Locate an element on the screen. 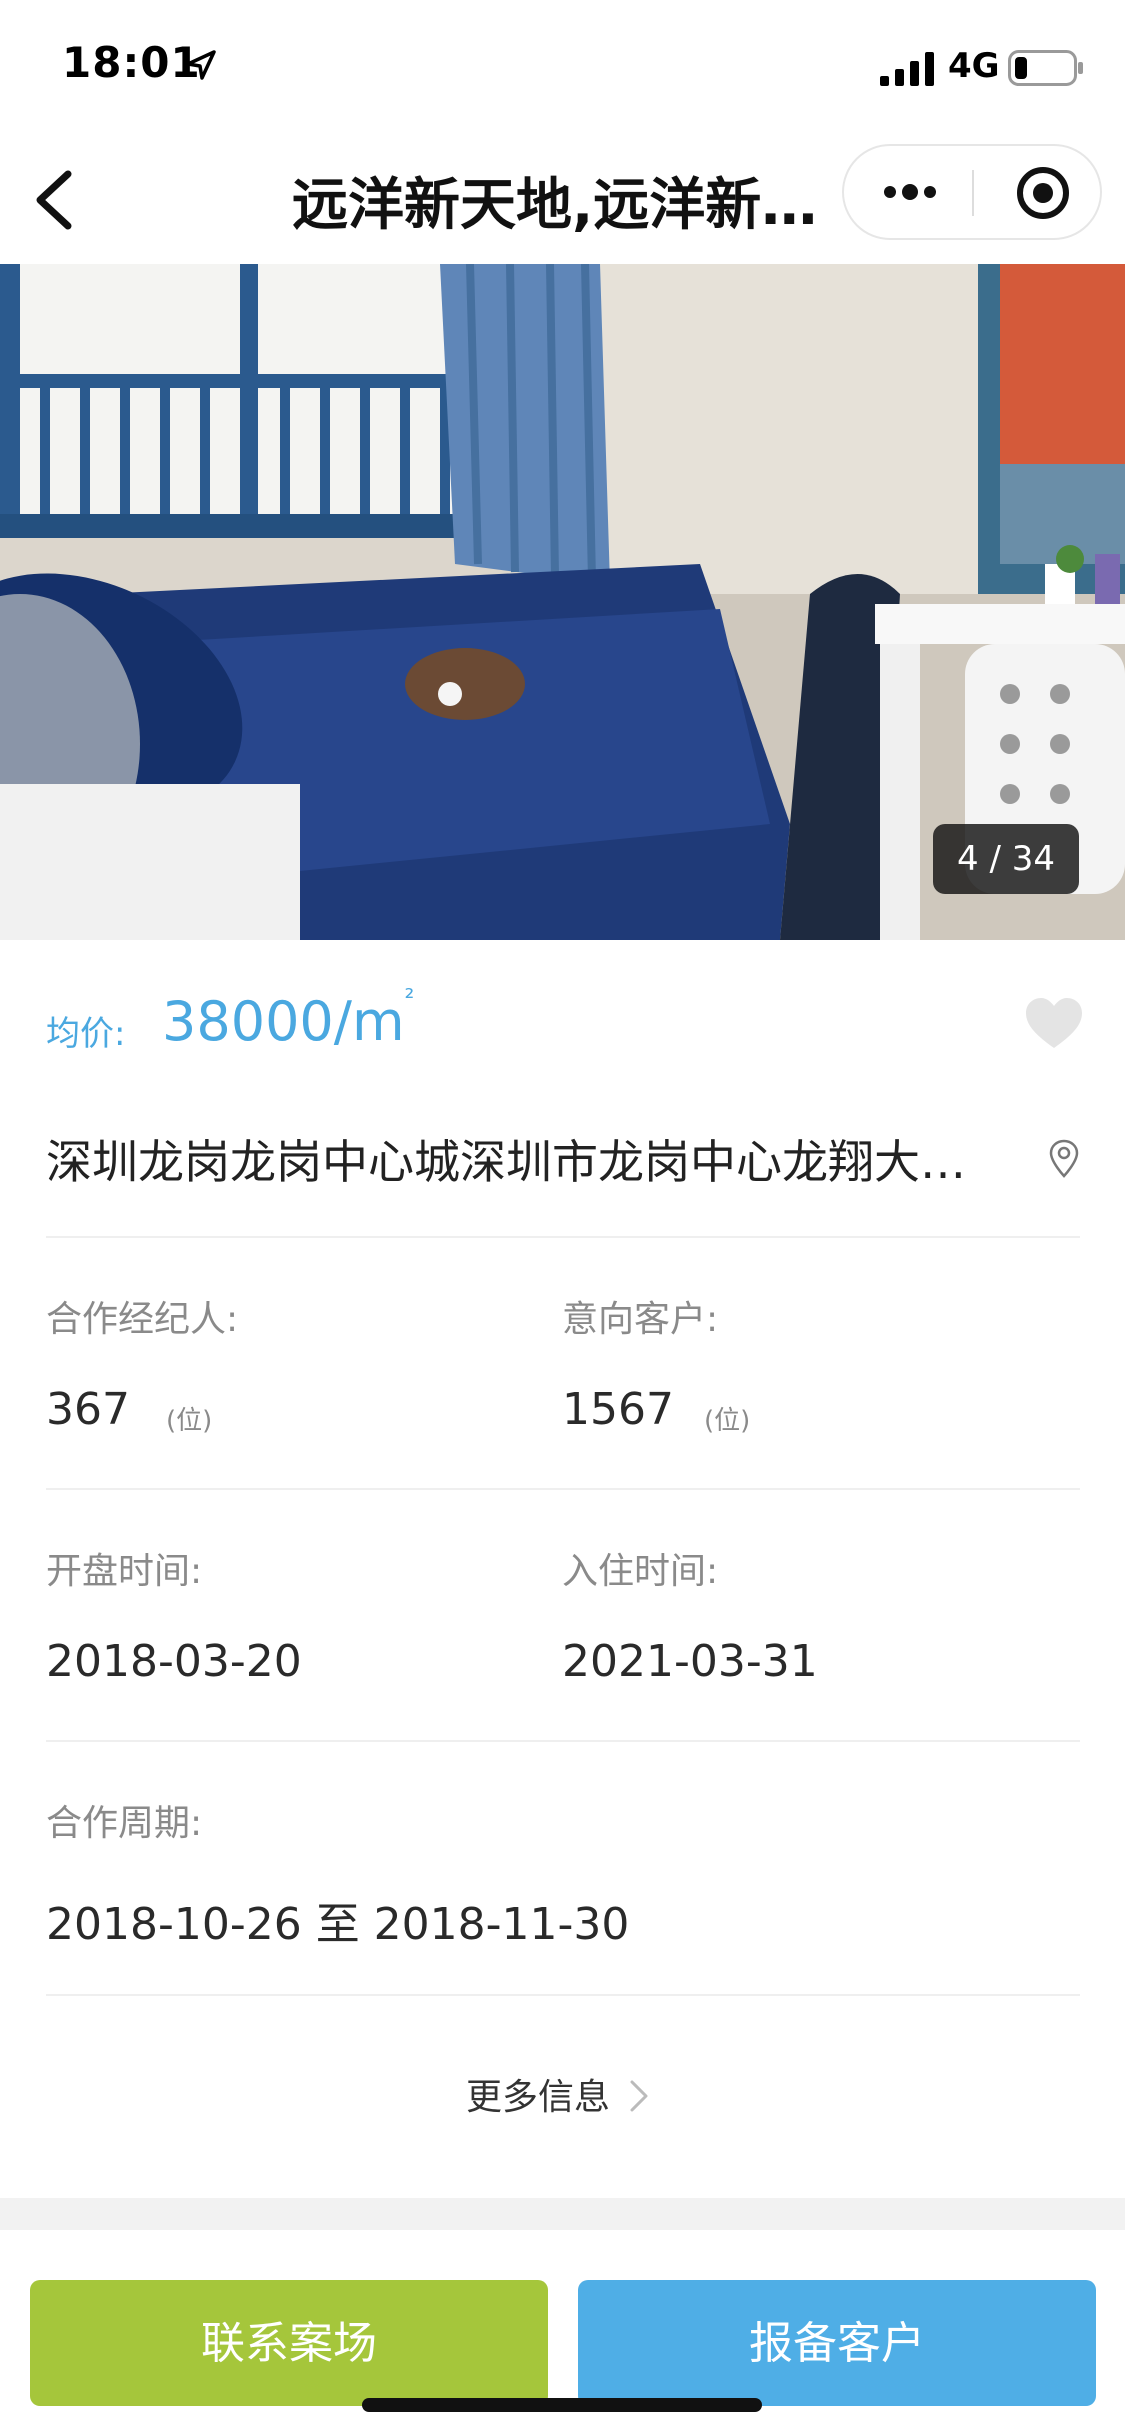  status-bar: 18:01 4G is located at coordinates (562, 66).